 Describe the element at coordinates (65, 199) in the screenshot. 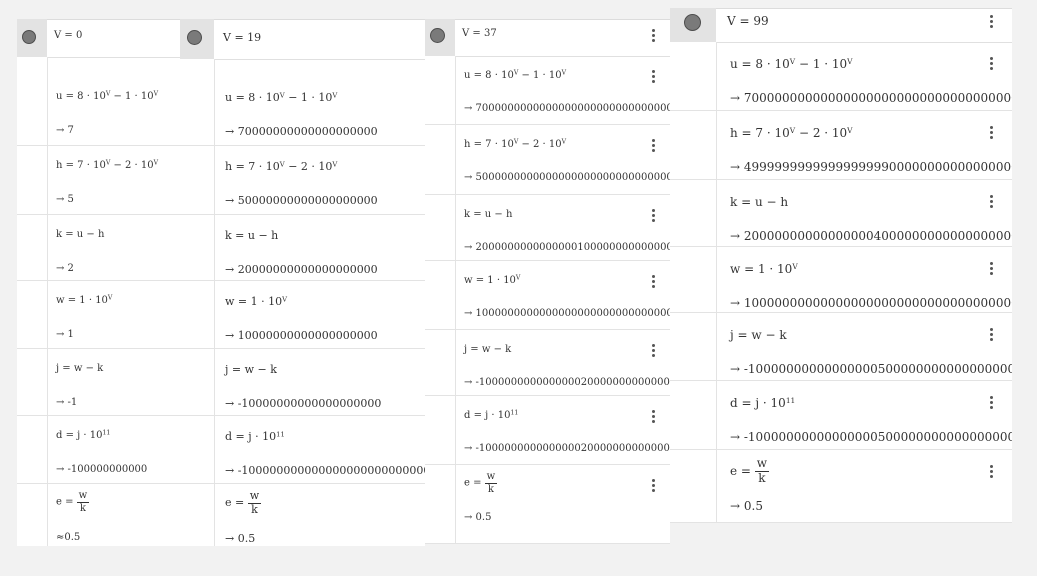

I see `output-value: → 5` at that location.